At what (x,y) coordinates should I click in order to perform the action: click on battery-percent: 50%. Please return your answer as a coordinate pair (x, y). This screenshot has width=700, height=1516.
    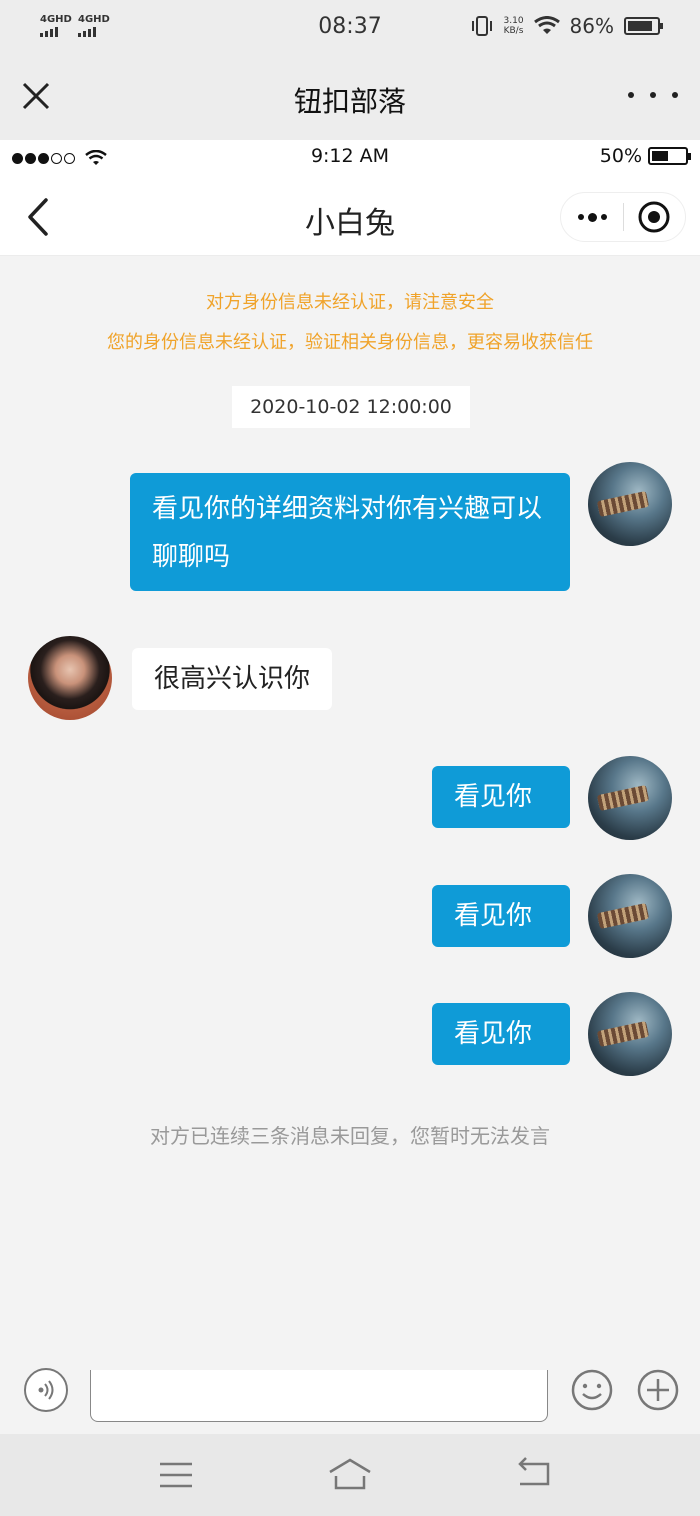
    Looking at the image, I should click on (620, 156).